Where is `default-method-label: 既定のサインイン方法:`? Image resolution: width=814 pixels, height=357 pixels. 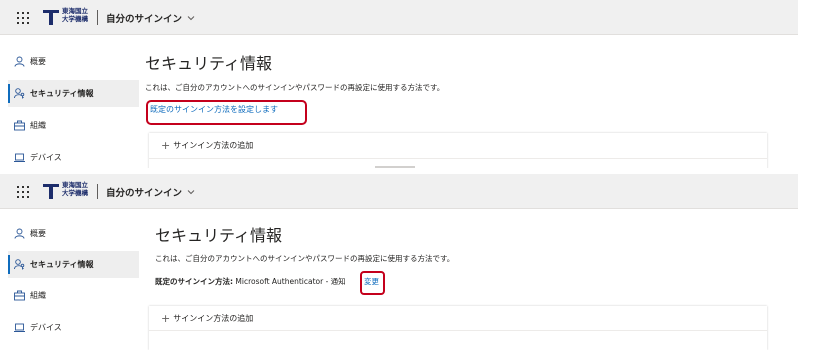
default-method-label: 既定のサインイン方法: is located at coordinates (194, 281).